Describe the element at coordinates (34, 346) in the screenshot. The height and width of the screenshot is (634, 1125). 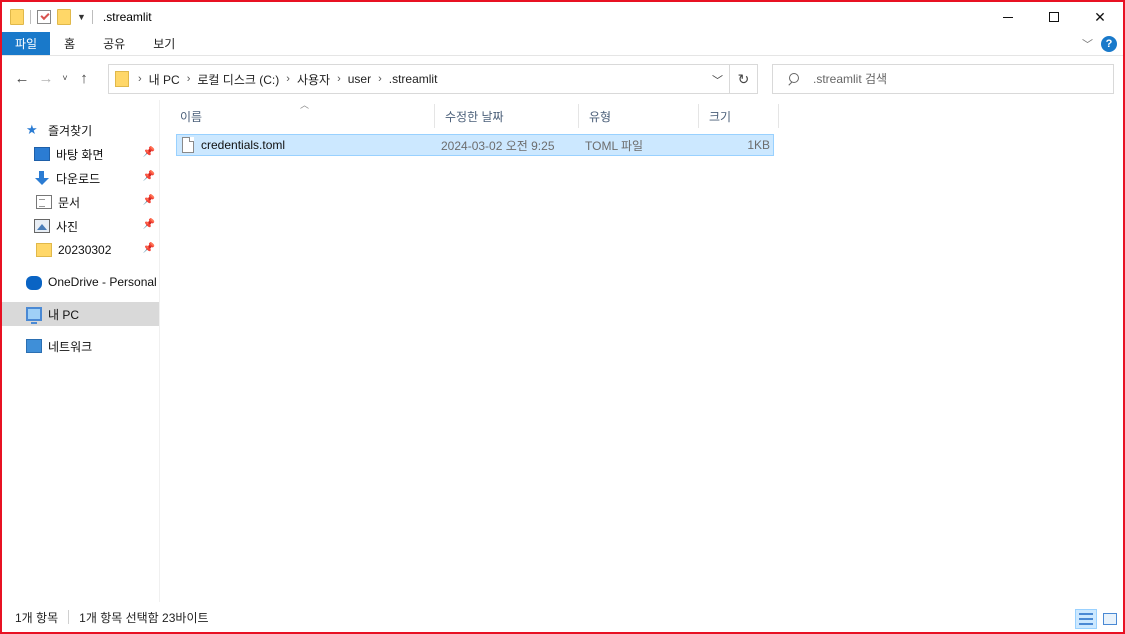
I see `network-icon` at that location.